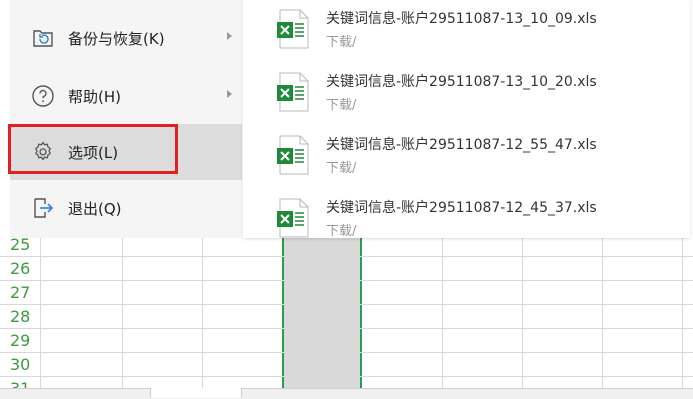 The width and height of the screenshot is (693, 399). Describe the element at coordinates (43, 208) in the screenshot. I see `exit-icon` at that location.